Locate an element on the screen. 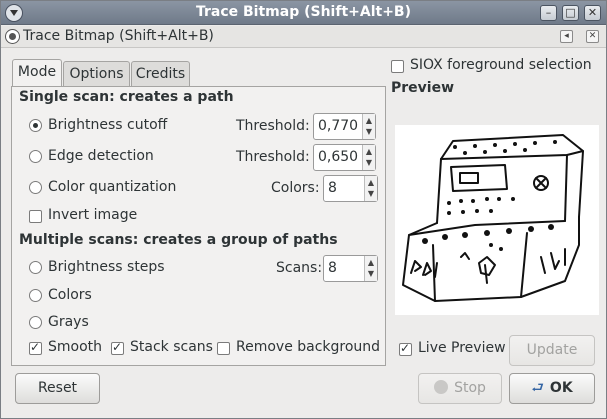  colors-spinner: 8 ▲ ▼ is located at coordinates (350, 188).